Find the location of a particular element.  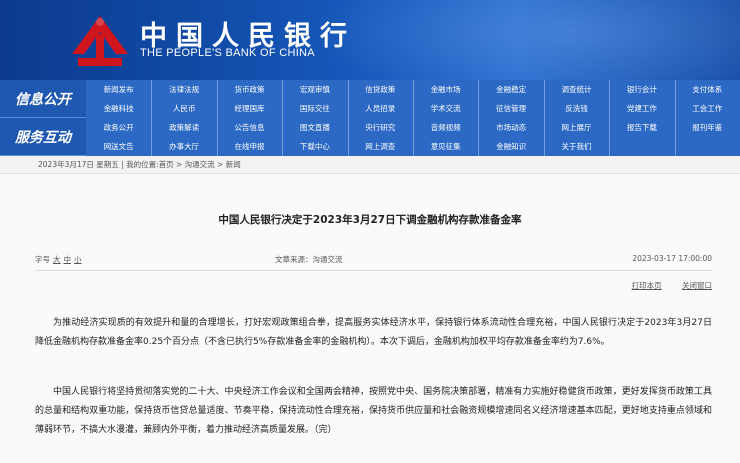

nav-item: 图文直播 is located at coordinates (314, 127).